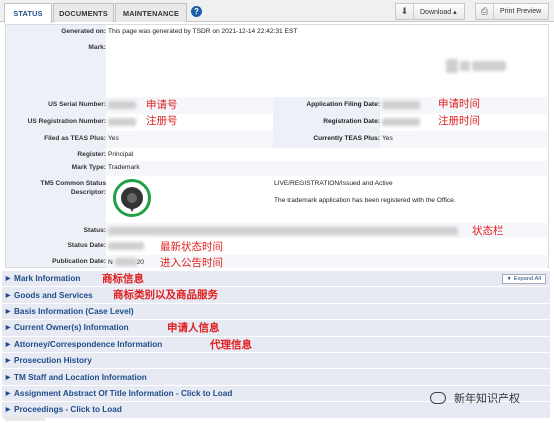 The image size is (554, 423). I want to click on annotation-serial: 申请号, so click(162, 105).